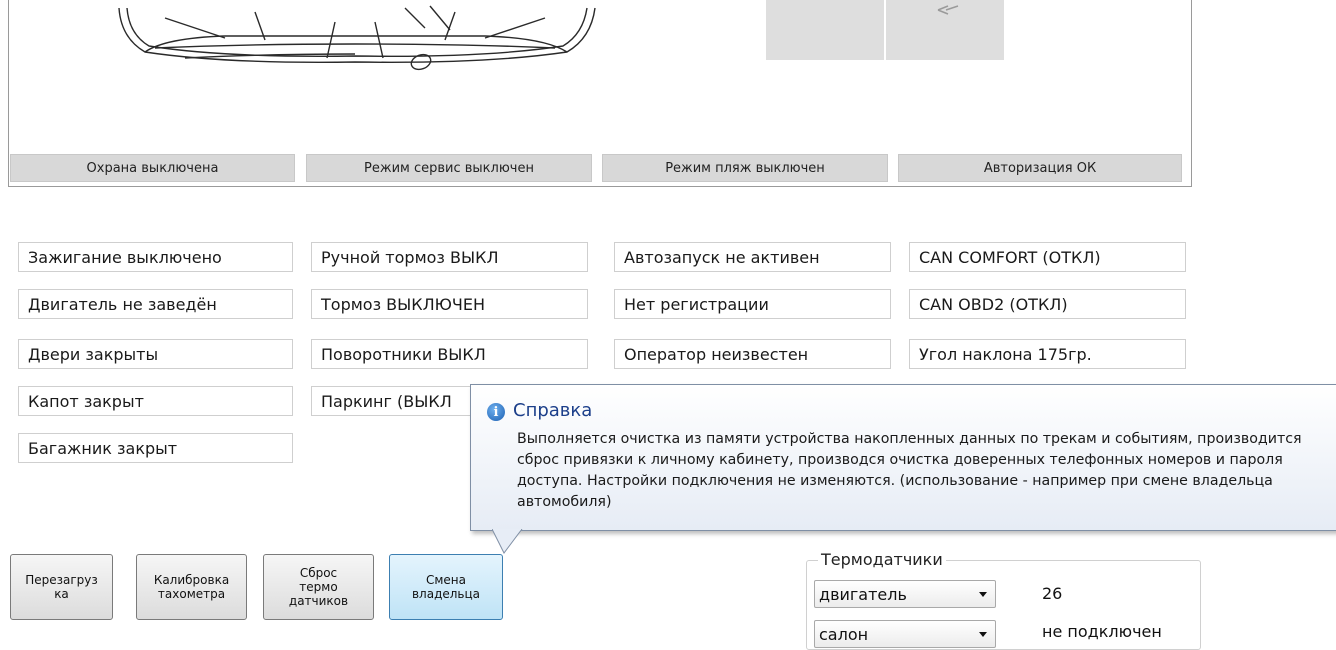  Describe the element at coordinates (752, 304) in the screenshot. I see `status-registration: Нет регистрации` at that location.